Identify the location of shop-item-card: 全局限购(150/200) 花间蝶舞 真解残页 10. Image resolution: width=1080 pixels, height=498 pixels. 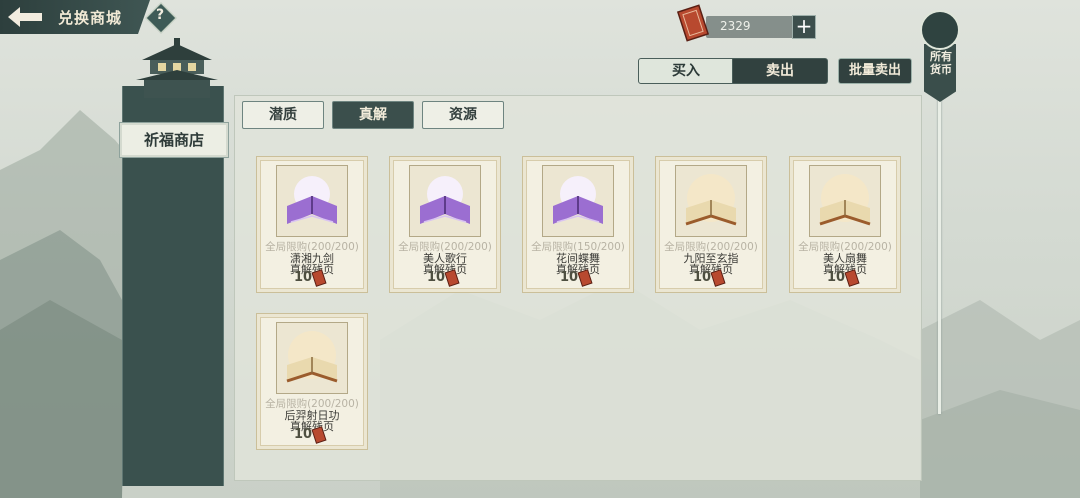
(578, 224).